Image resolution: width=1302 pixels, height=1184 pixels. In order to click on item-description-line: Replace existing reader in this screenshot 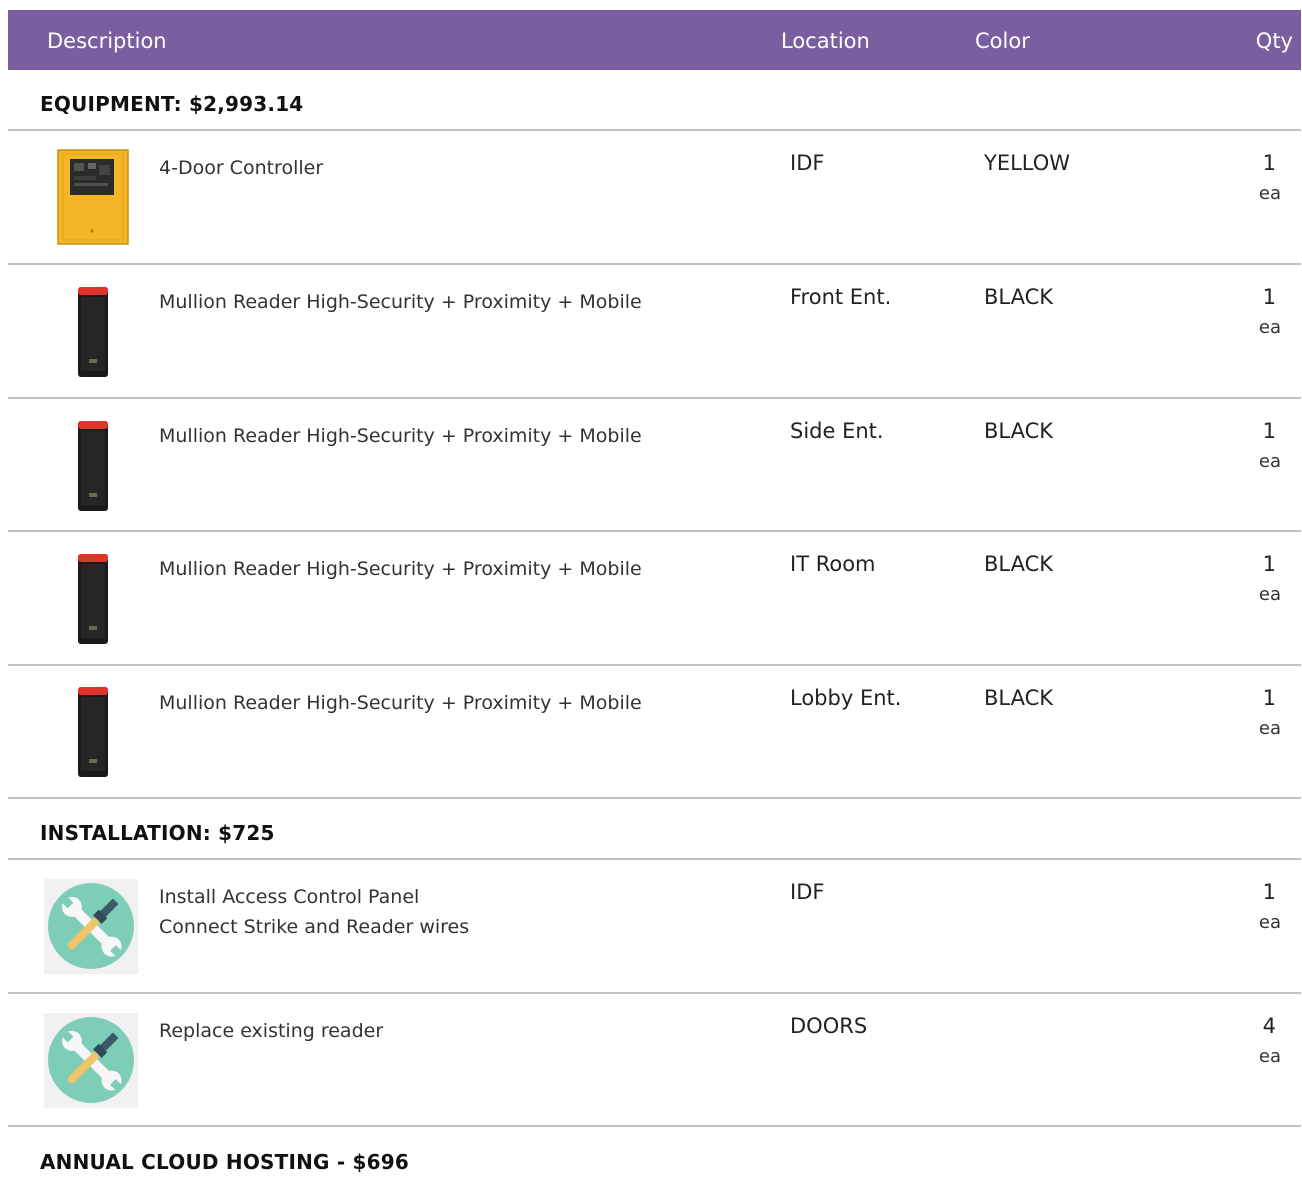, I will do `click(271, 1031)`.